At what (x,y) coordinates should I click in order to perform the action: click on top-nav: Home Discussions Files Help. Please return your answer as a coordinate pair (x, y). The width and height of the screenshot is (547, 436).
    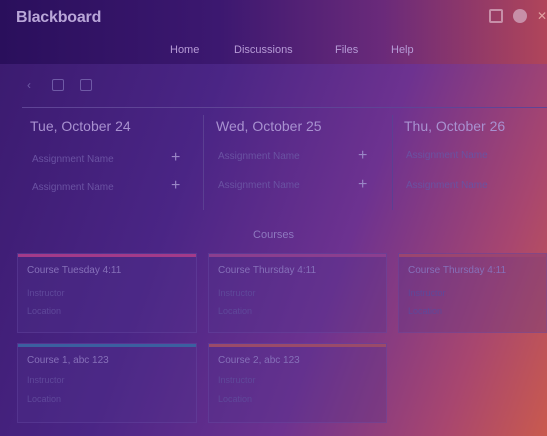
    Looking at the image, I should click on (273, 51).